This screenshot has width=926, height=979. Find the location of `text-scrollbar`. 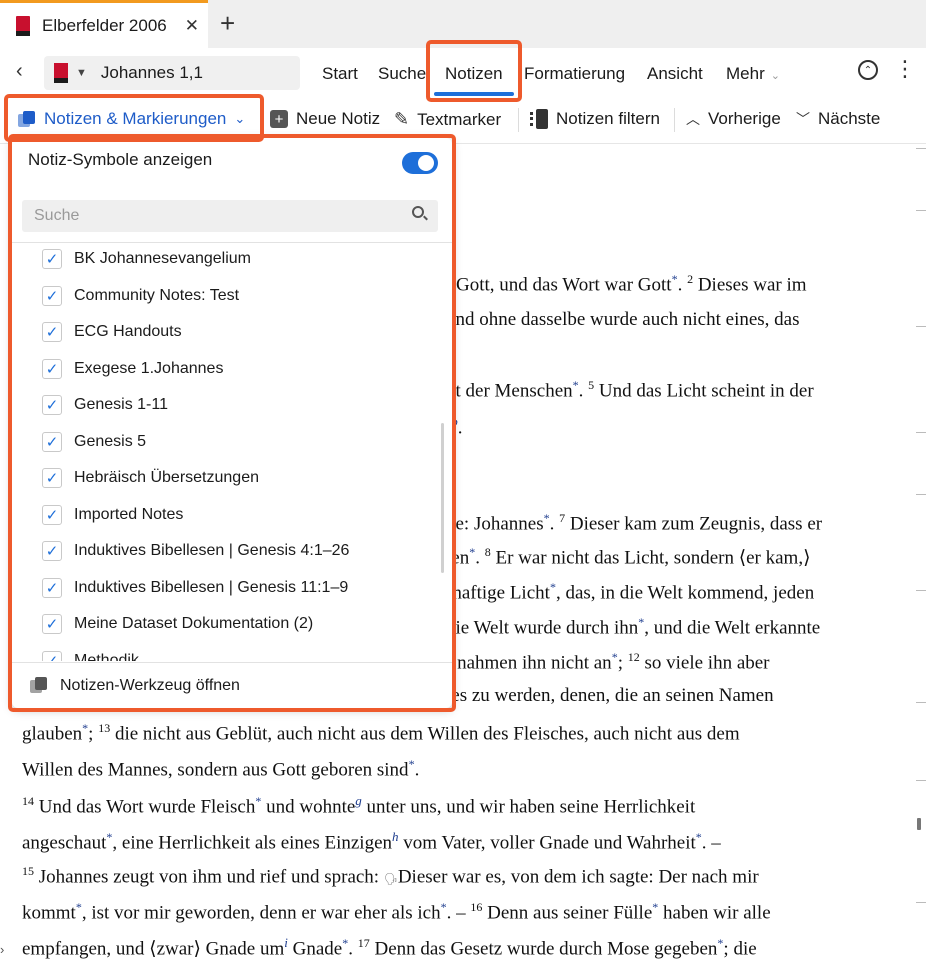

text-scrollbar is located at coordinates (919, 562).